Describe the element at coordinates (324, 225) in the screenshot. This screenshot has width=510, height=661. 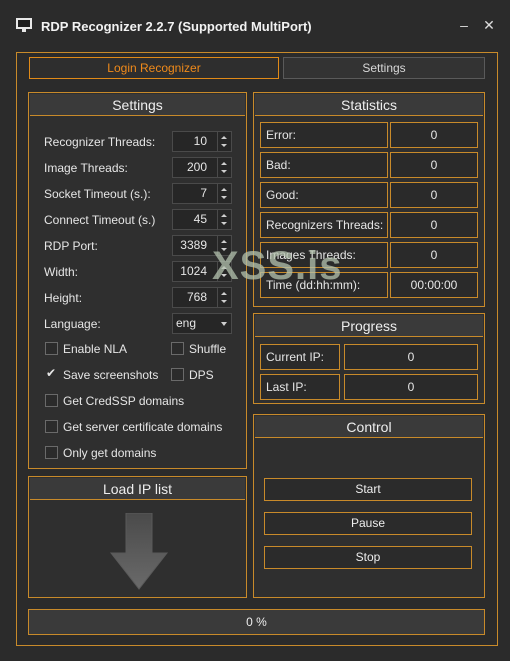
I see `stat-recognizers-threads-label: Recognizers Threads:` at that location.